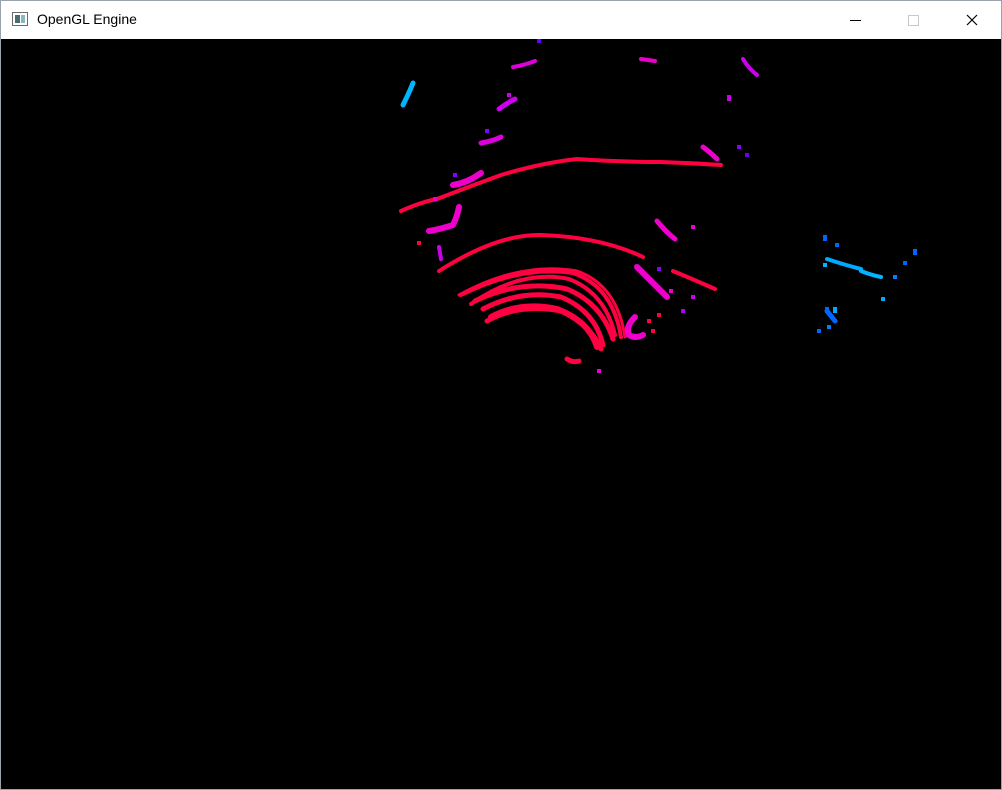  I want to click on app-window-icon, so click(20, 19).